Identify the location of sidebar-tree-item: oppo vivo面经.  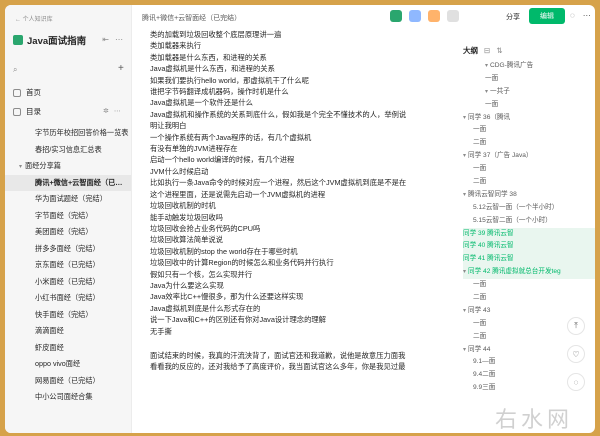
(68, 364).